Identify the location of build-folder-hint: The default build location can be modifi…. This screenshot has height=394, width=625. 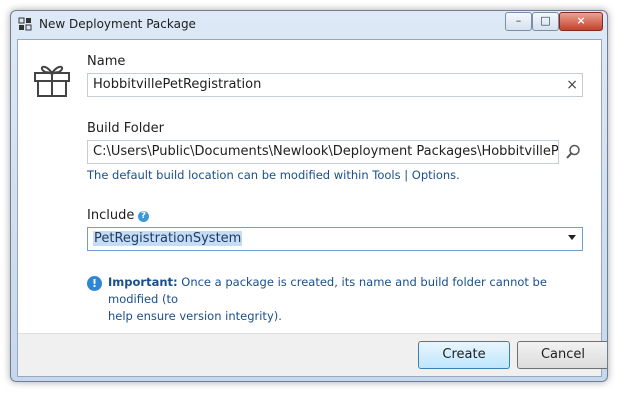
(273, 175).